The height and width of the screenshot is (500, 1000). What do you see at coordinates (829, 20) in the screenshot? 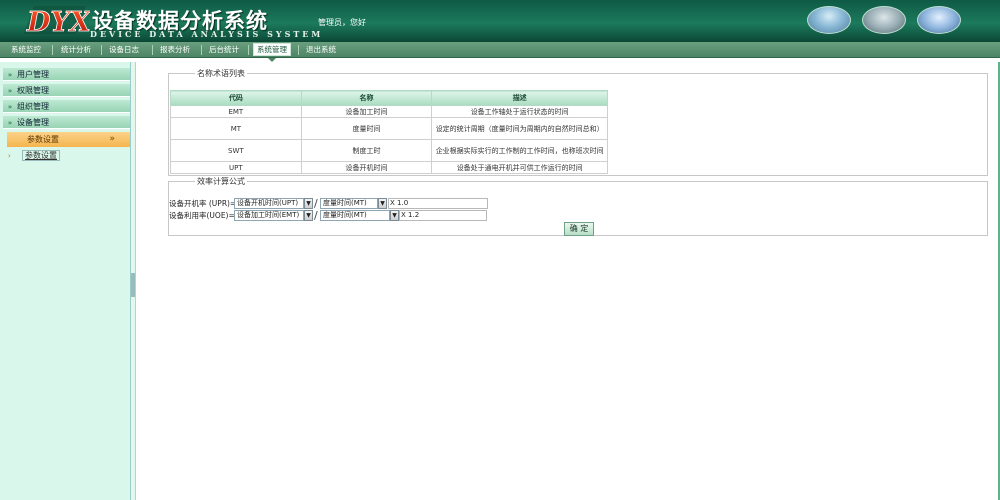
I see `header-image-device` at bounding box center [829, 20].